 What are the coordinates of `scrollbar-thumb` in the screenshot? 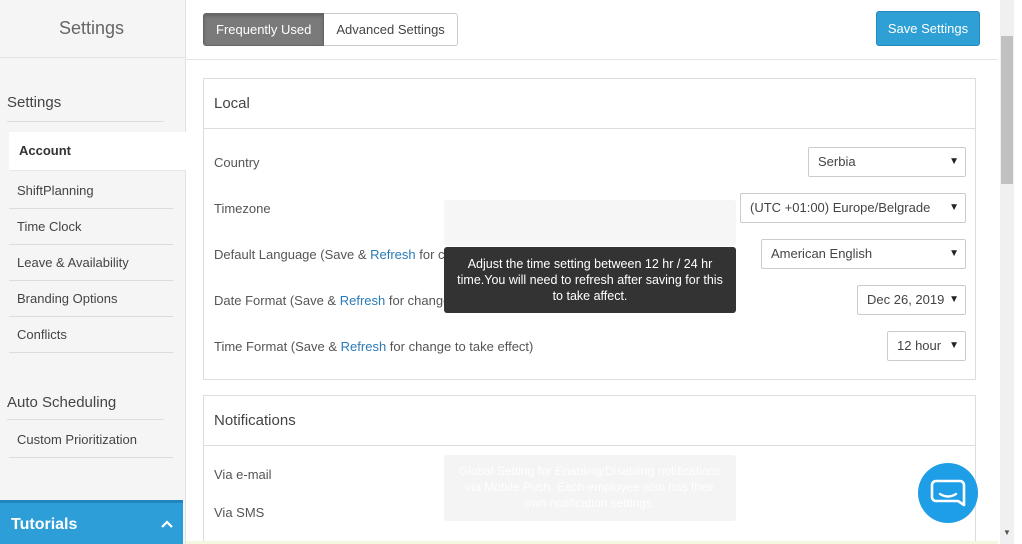 It's located at (1007, 110).